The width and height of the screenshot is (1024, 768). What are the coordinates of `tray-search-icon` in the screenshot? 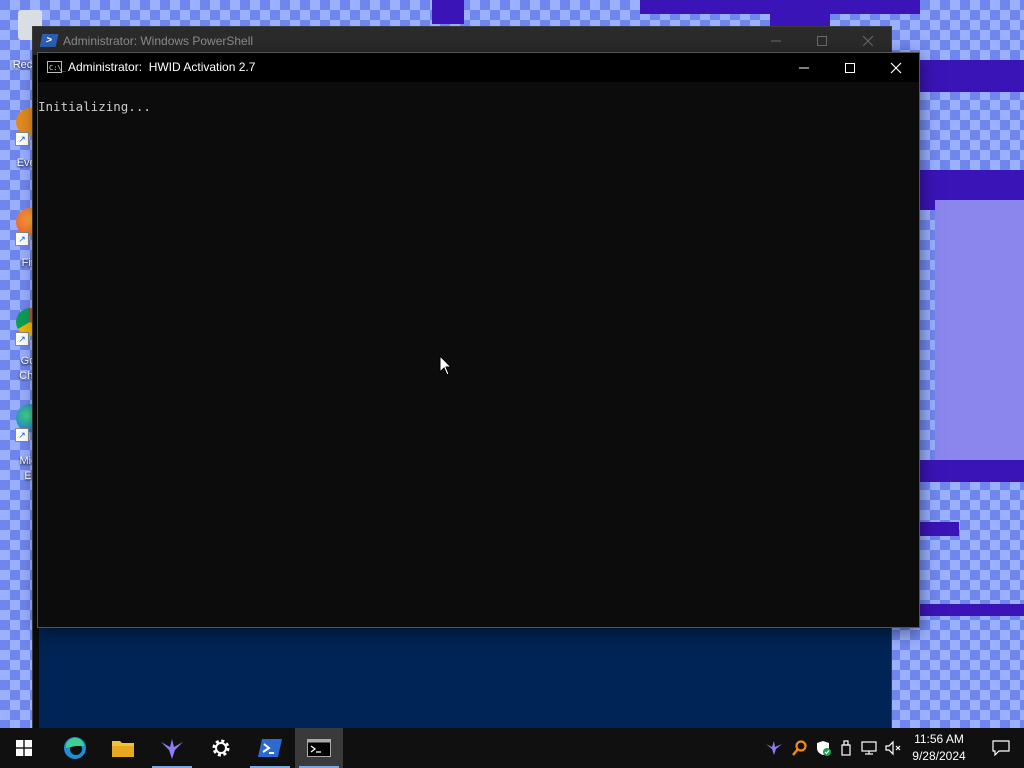 It's located at (799, 748).